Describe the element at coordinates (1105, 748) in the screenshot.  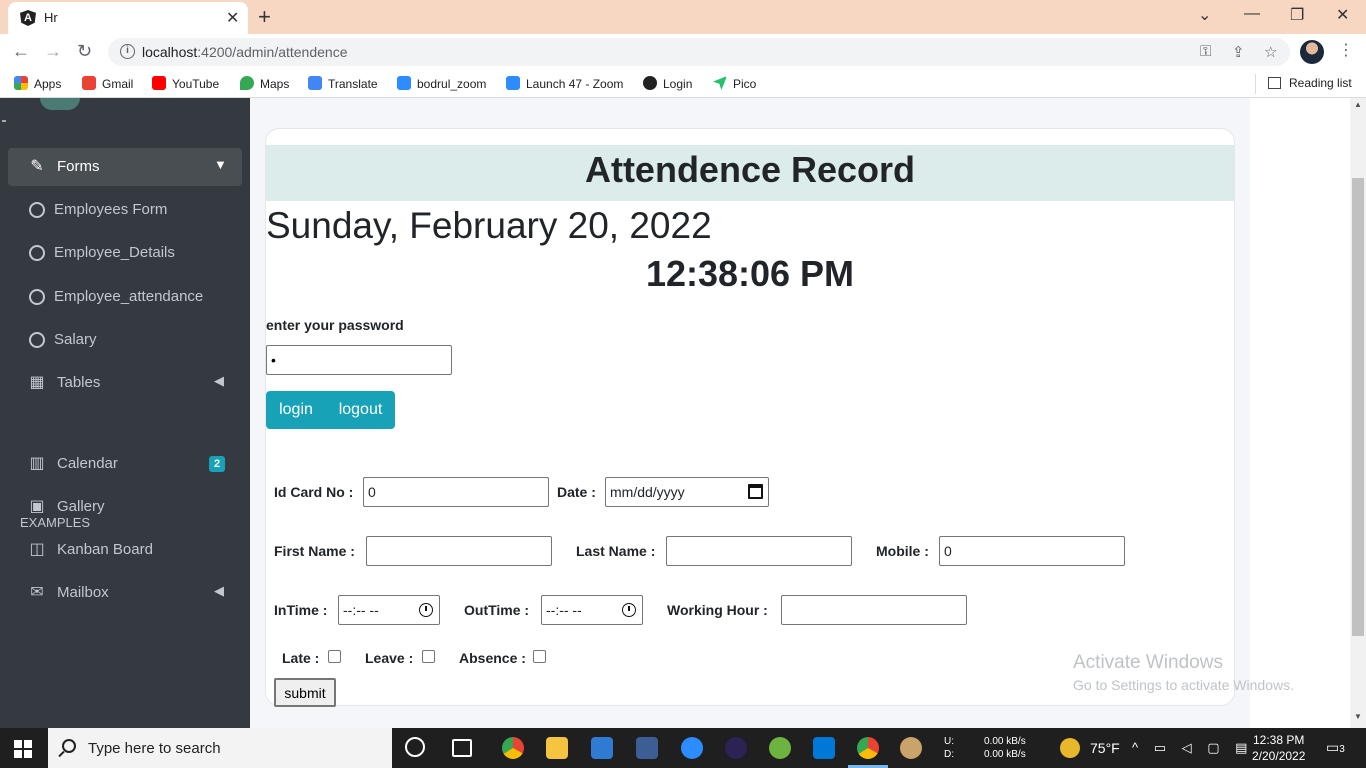
I see `temperature: 75°F` at that location.